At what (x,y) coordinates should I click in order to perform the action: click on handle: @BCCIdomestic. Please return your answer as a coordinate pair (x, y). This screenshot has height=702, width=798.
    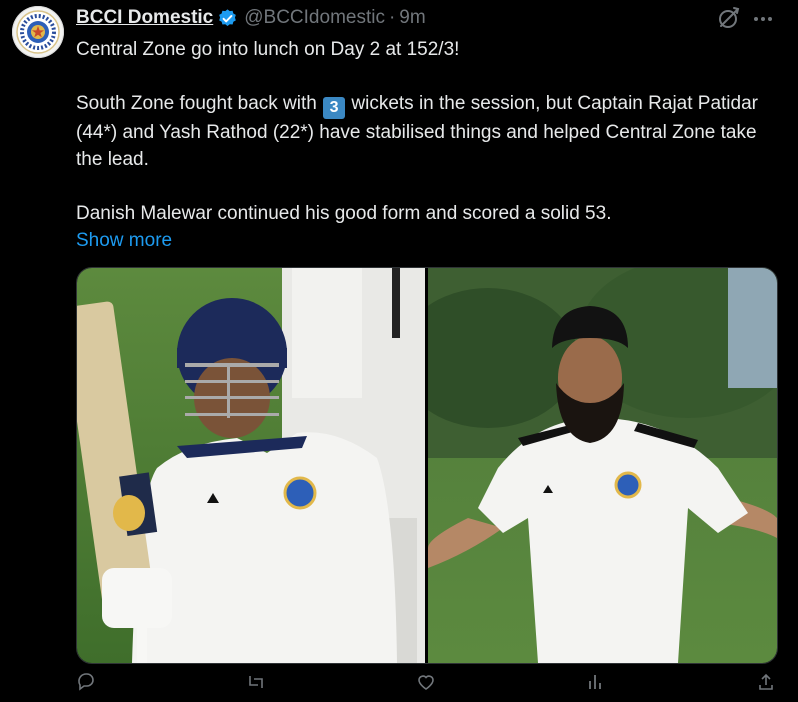
    Looking at the image, I should click on (314, 18).